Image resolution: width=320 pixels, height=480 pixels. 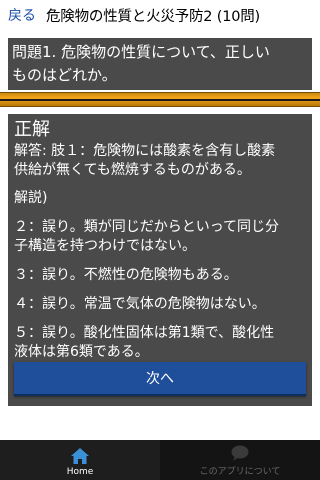 I want to click on question-box: 問題1. 危険物の性質について、正しい ものはどれか。, so click(x=160, y=64).